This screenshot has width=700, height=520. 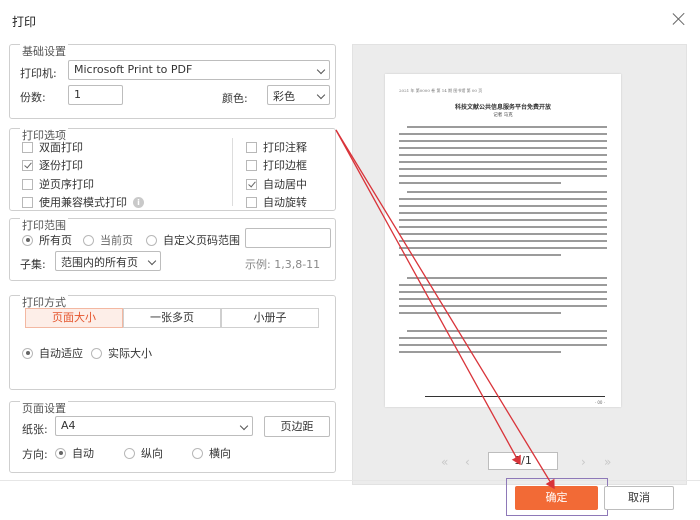 What do you see at coordinates (199, 70) in the screenshot?
I see `printer-select: Microsoft Print to PDF` at bounding box center [199, 70].